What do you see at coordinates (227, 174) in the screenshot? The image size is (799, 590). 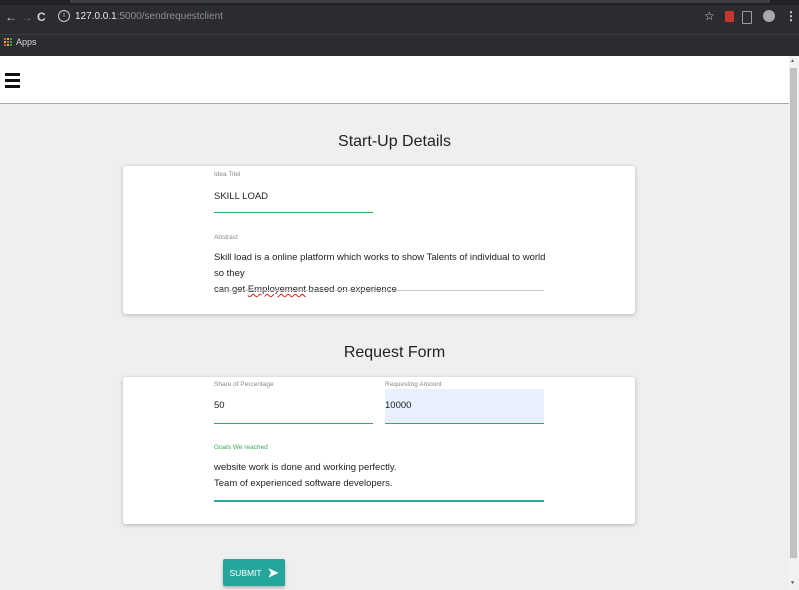 I see `idea-title-label: Idea Titel` at bounding box center [227, 174].